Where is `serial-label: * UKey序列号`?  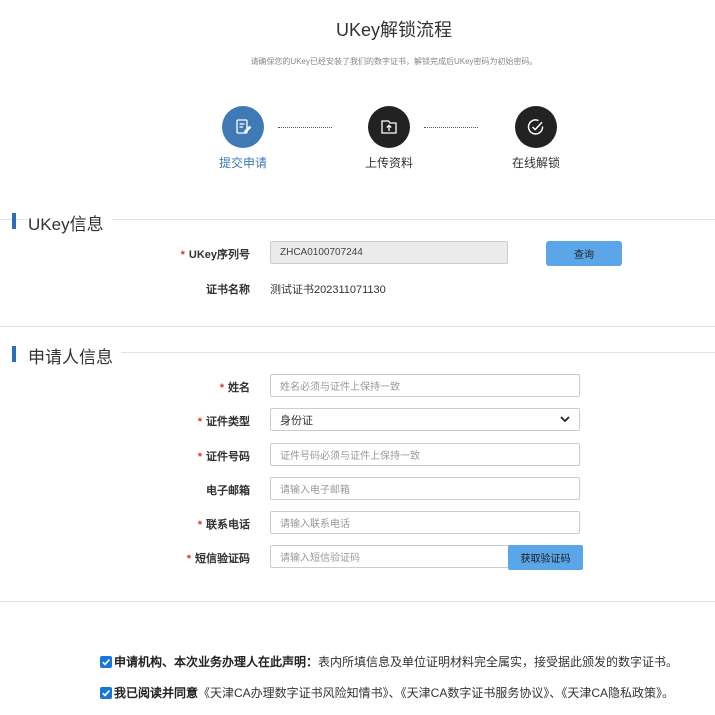 serial-label: * UKey序列号 is located at coordinates (215, 255).